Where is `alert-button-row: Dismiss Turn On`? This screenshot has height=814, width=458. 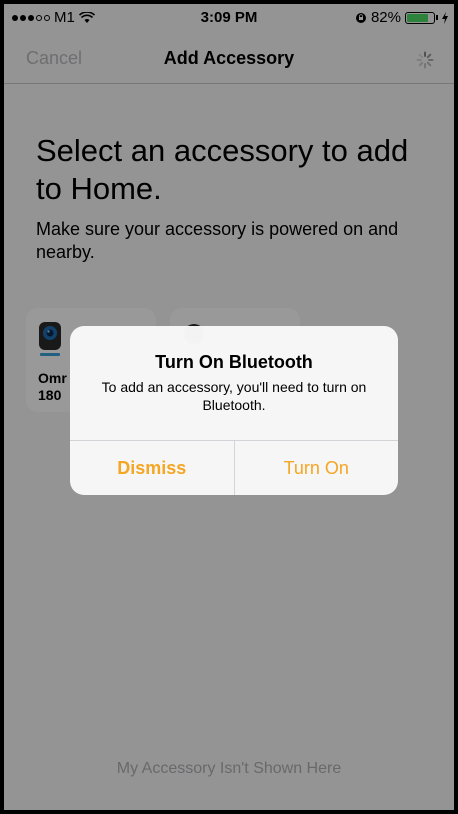 alert-button-row: Dismiss Turn On is located at coordinates (234, 467).